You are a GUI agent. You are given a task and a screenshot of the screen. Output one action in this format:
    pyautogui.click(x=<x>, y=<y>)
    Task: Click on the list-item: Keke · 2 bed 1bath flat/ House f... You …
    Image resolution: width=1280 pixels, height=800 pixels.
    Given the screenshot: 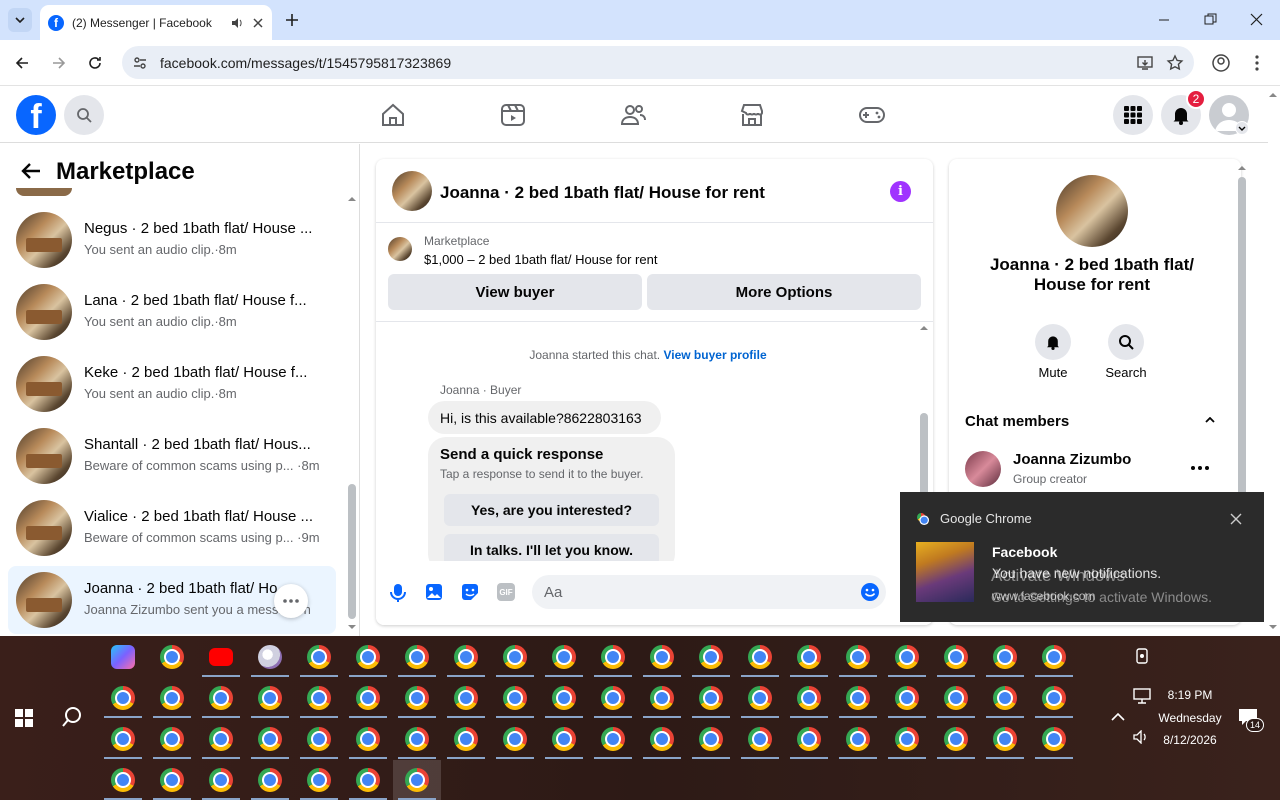 What is the action you would take?
    pyautogui.click(x=172, y=384)
    